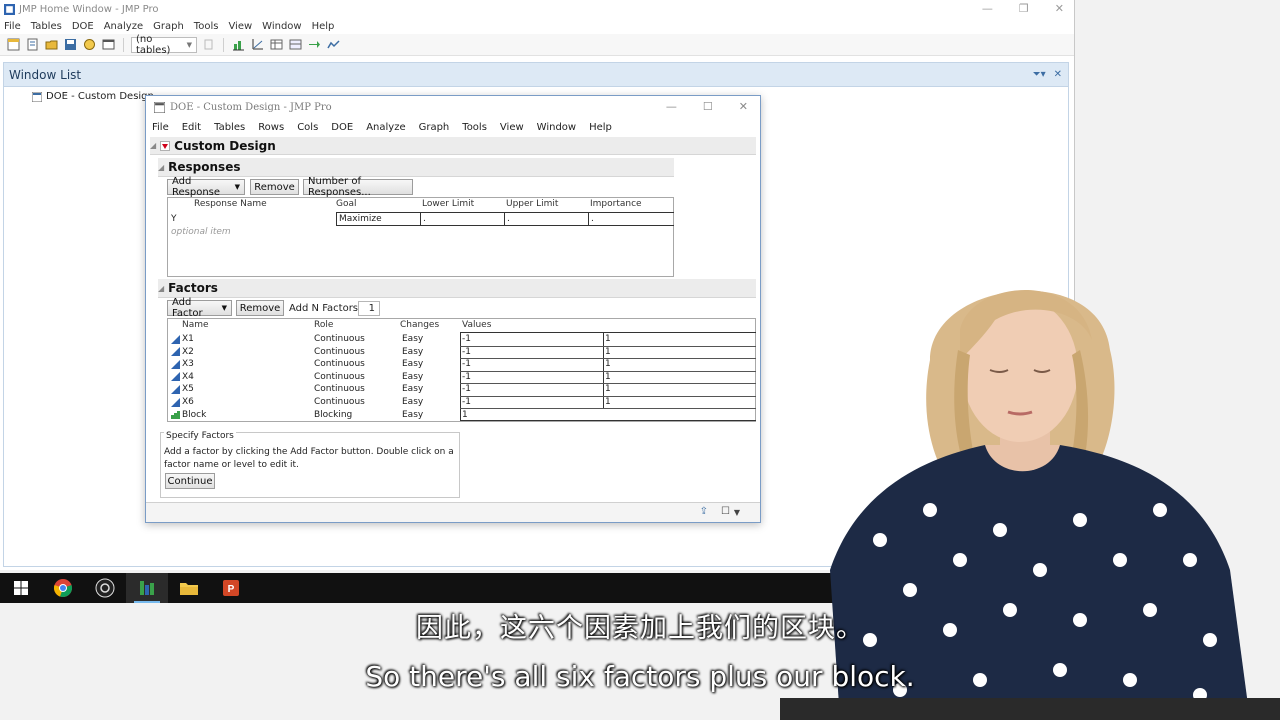  Describe the element at coordinates (194, 415) in the screenshot. I see `factor-name-text: Block` at that location.